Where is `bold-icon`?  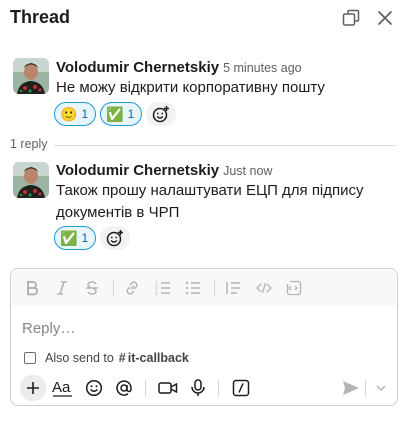 bold-icon is located at coordinates (33, 288).